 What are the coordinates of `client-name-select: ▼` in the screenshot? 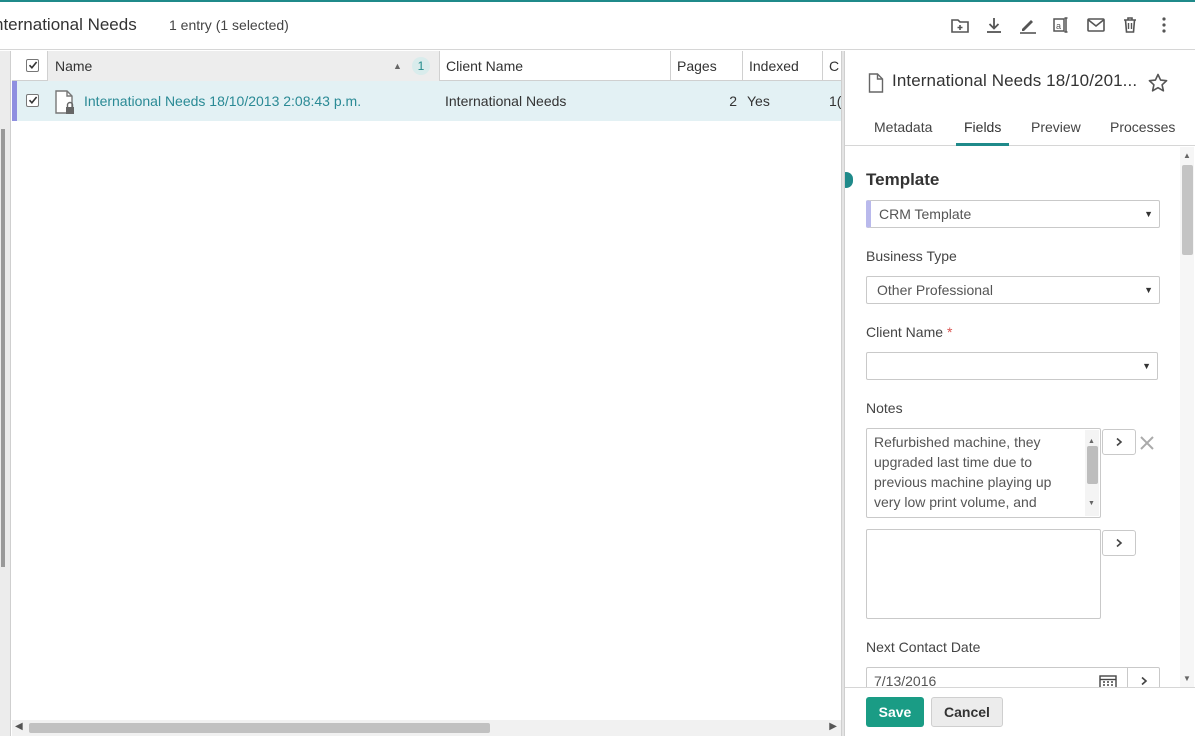 It's located at (1012, 366).